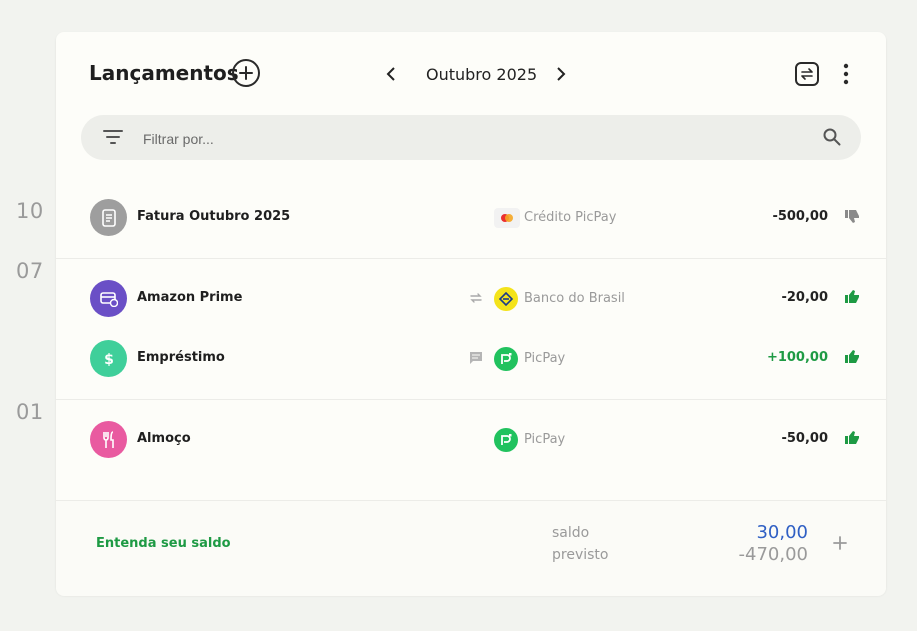 This screenshot has width=917, height=631. I want to click on account-name: Crédito PicPay, so click(570, 217).